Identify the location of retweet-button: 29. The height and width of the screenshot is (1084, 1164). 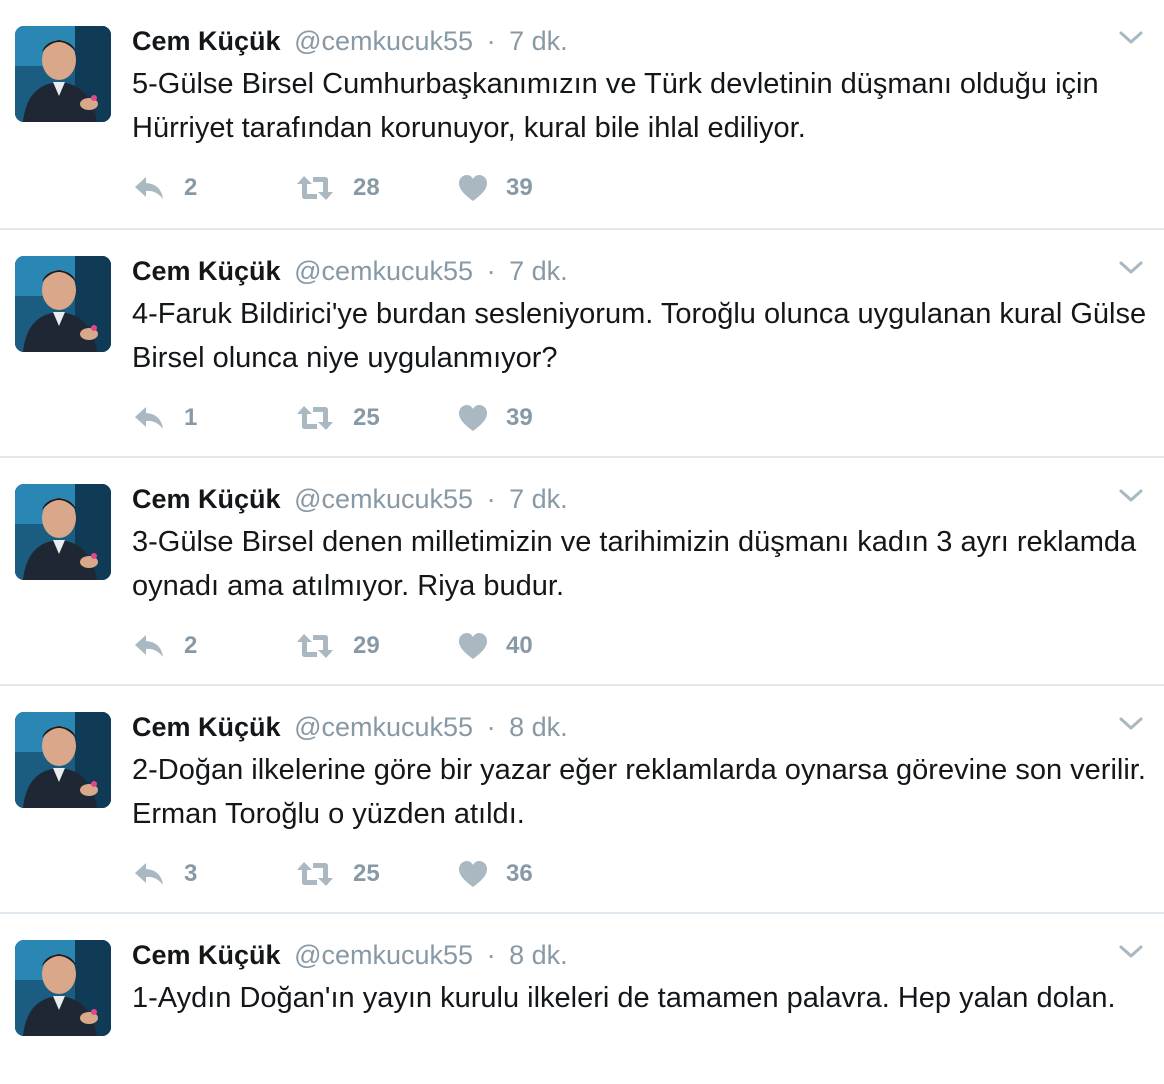
(376, 646).